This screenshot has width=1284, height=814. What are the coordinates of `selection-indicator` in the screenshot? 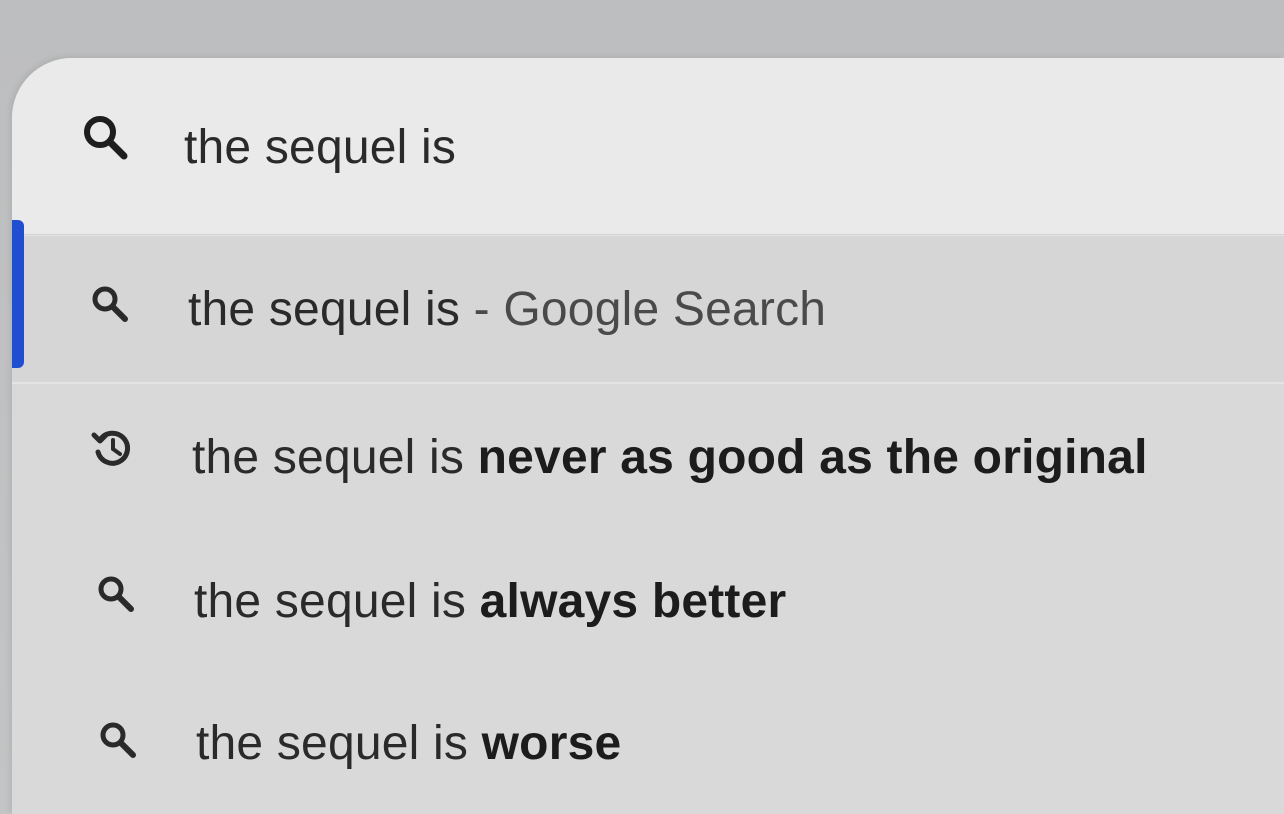 It's located at (18, 294).